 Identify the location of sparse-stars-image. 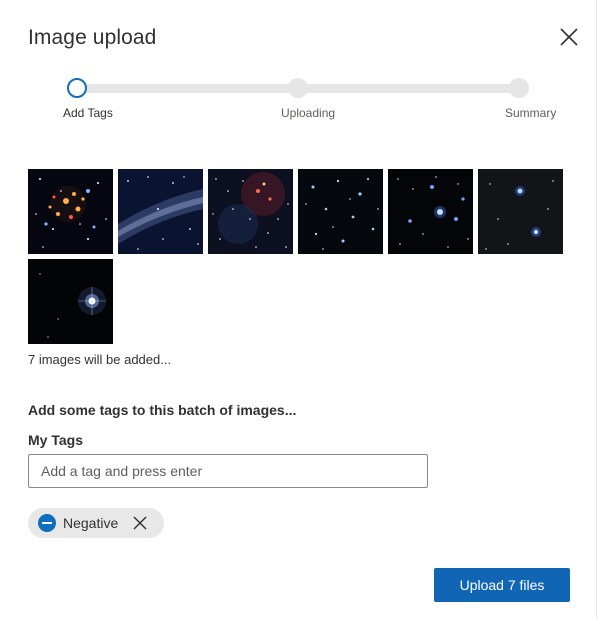
(520, 211).